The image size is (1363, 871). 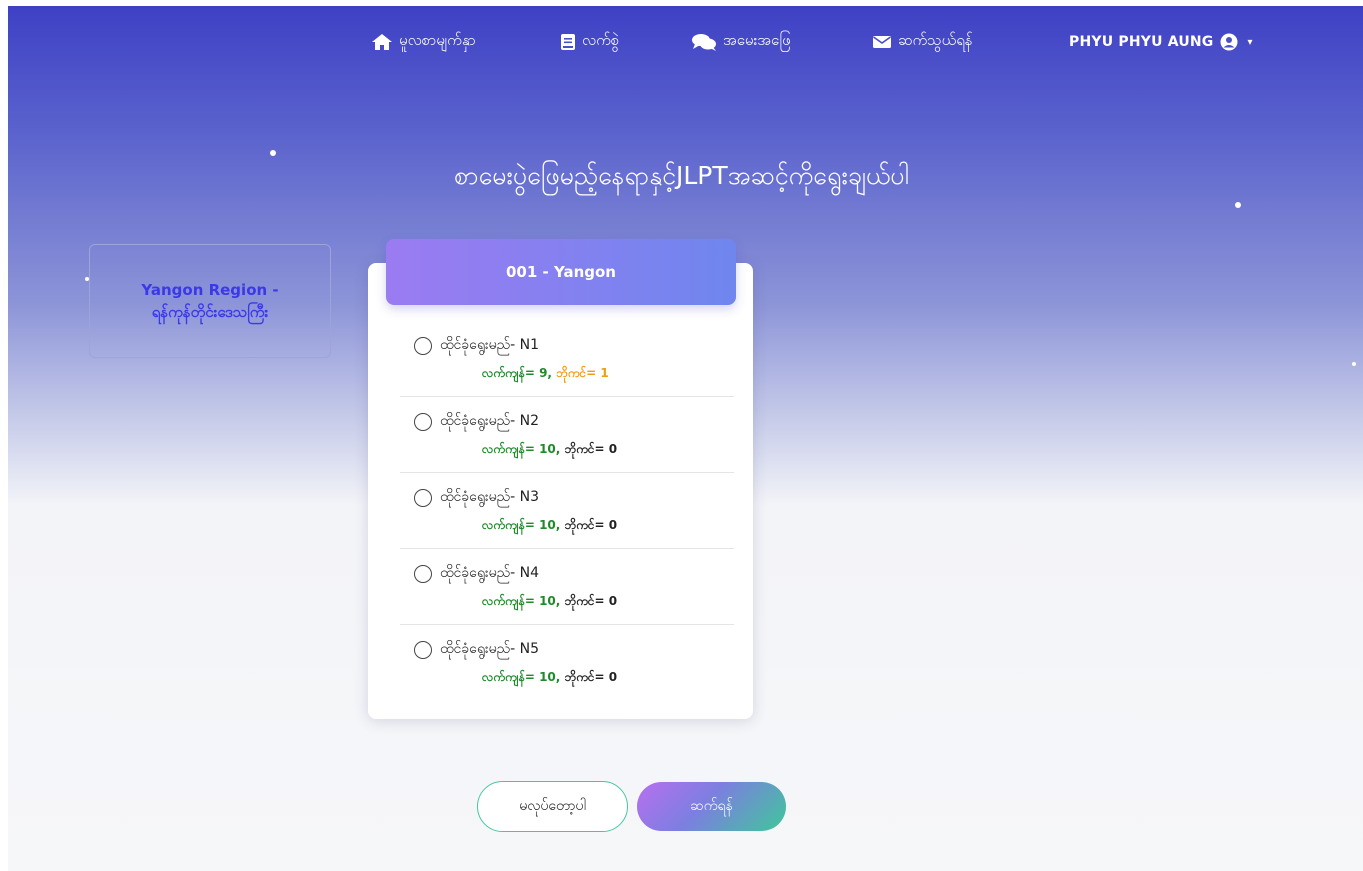 I want to click on nav-contact: ဆက်သွယ်ရန်, so click(x=922, y=42).